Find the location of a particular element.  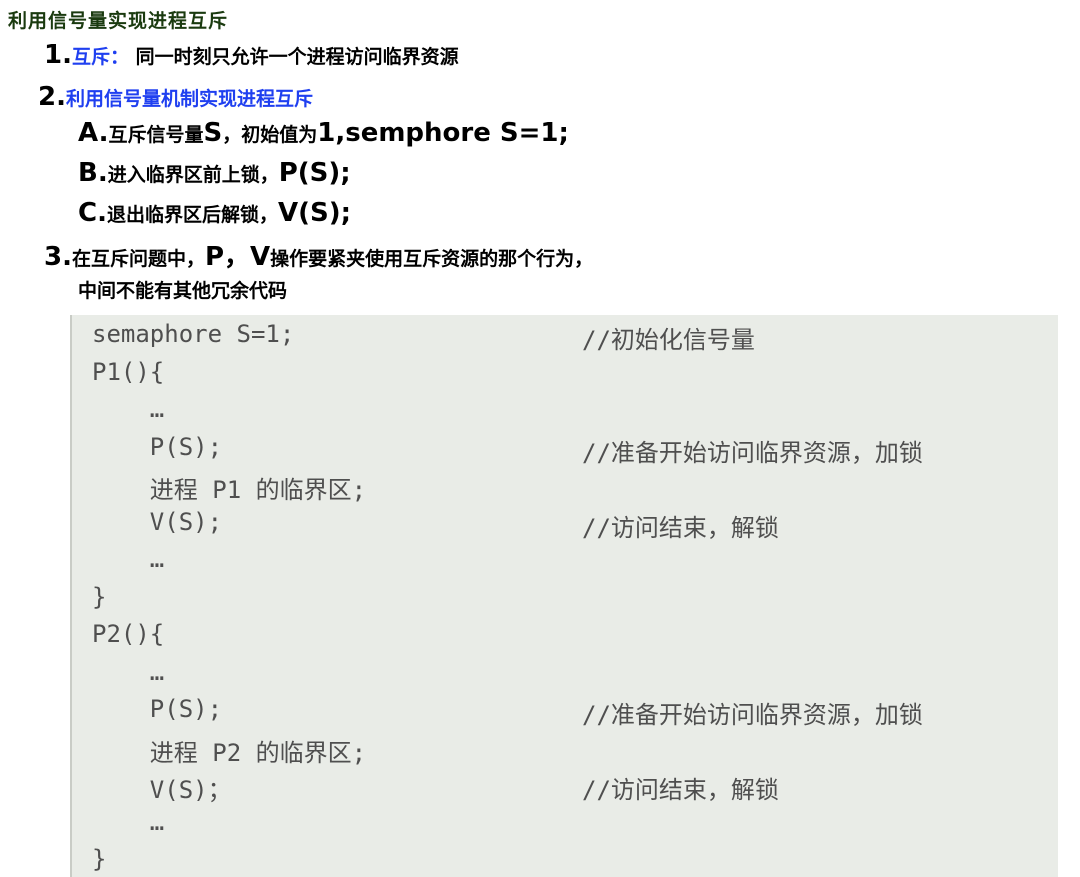

sub-point-b-text: 进入临界区前上锁， is located at coordinates (193, 175).